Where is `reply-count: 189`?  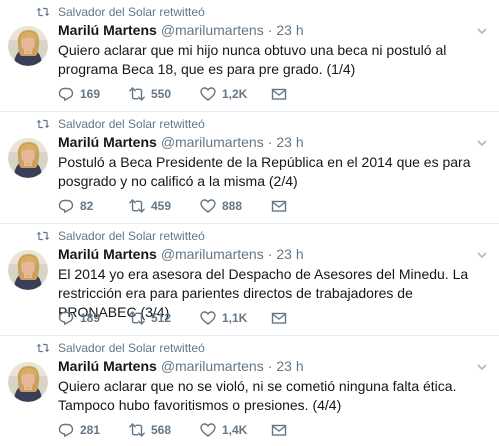 reply-count: 189 is located at coordinates (90, 318).